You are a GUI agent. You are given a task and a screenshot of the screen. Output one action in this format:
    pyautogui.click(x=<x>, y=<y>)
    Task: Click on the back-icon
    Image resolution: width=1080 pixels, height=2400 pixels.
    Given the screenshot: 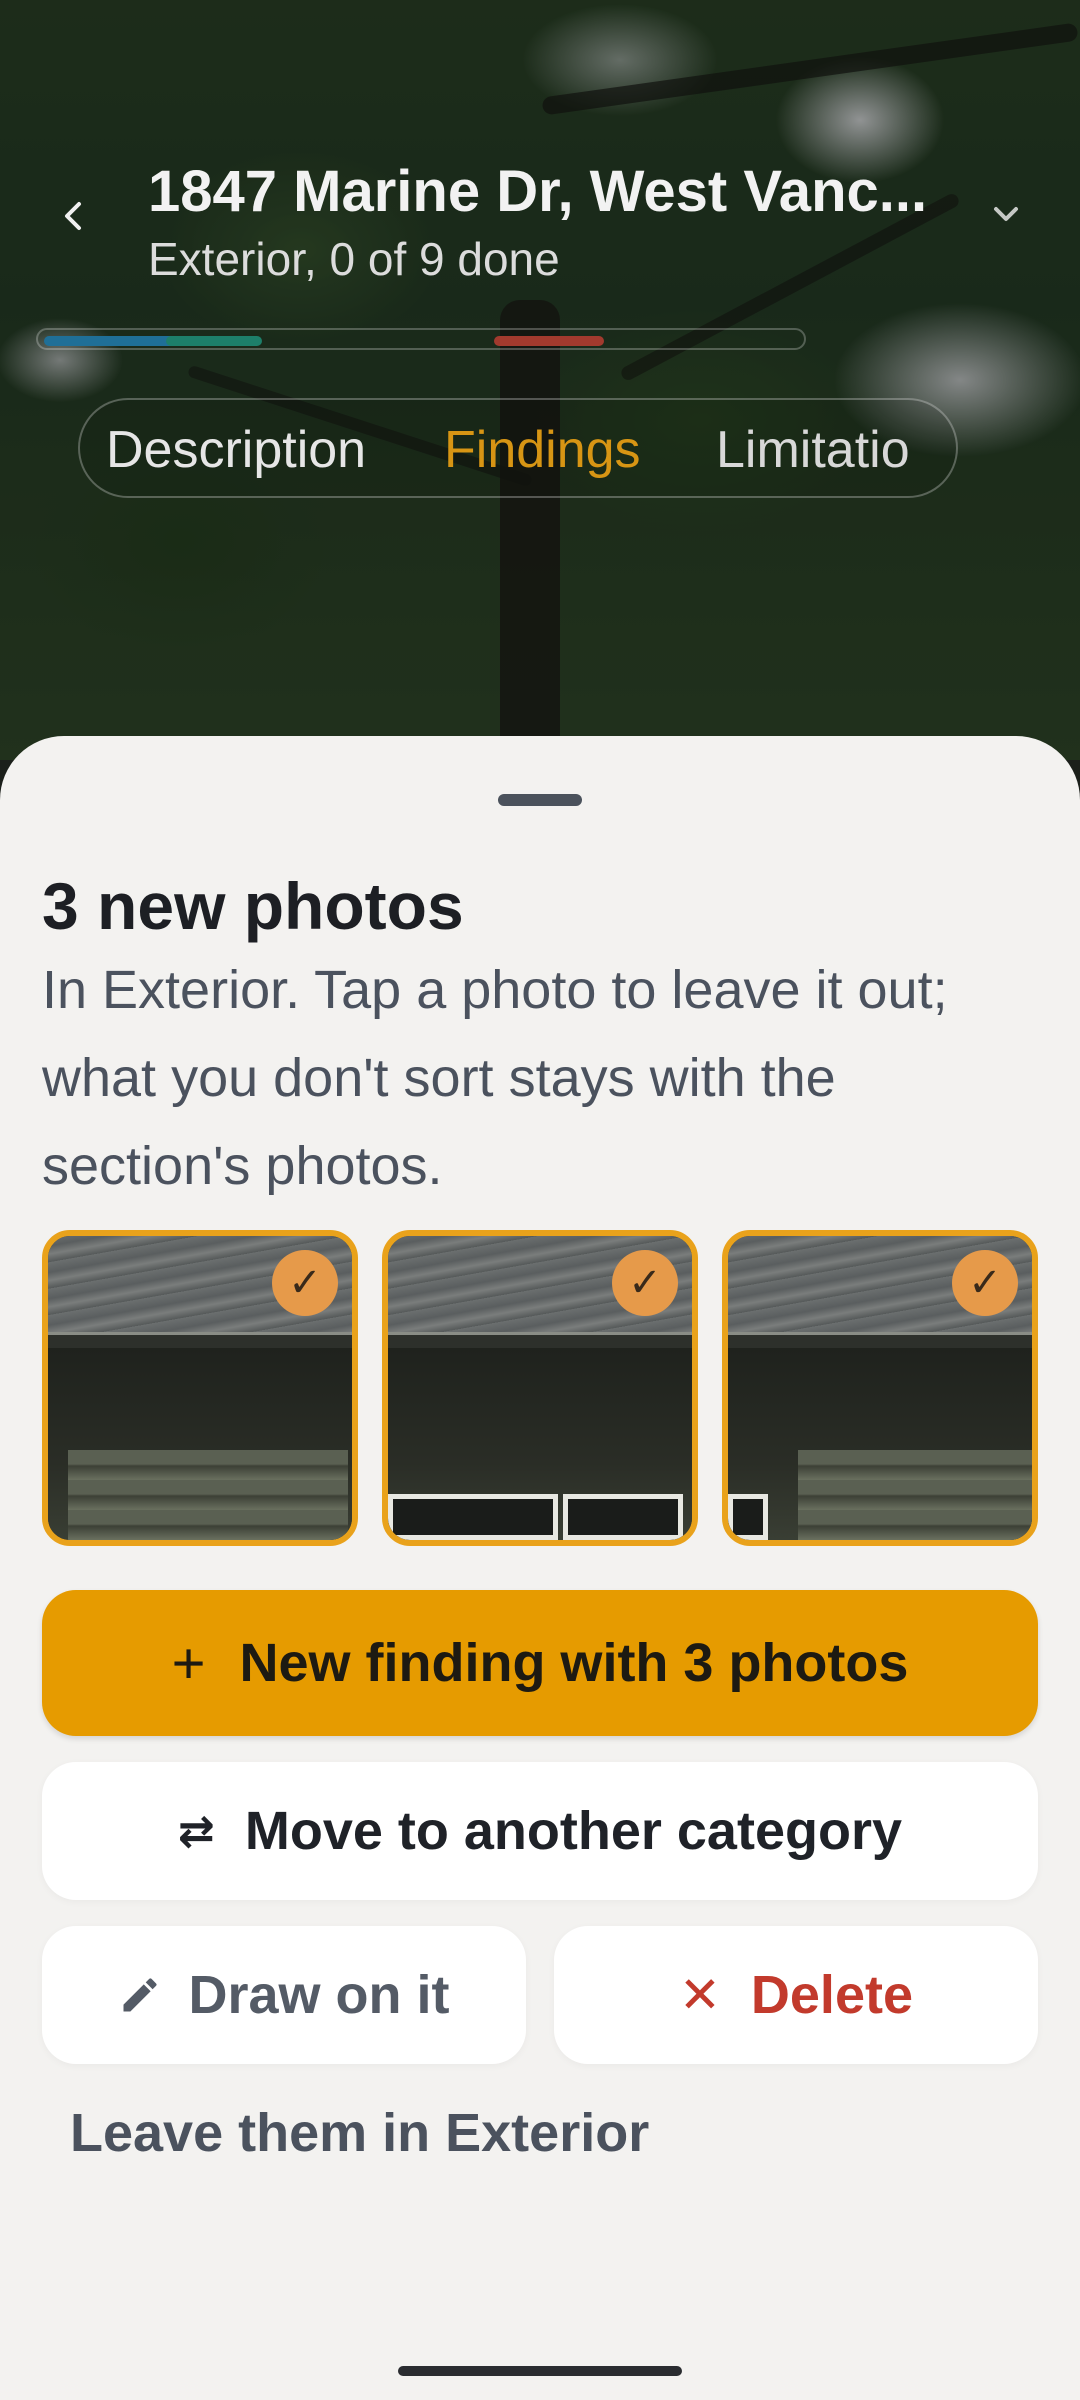 What is the action you would take?
    pyautogui.click(x=74, y=216)
    